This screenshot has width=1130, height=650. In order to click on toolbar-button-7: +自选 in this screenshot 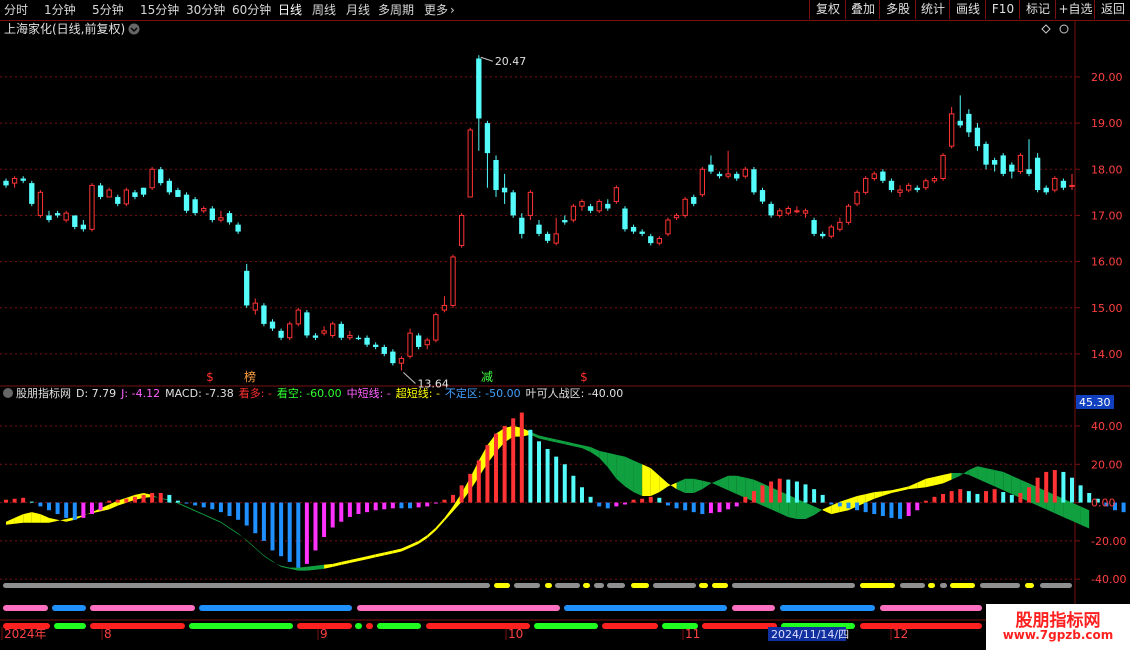, I will do `click(1075, 9)`.